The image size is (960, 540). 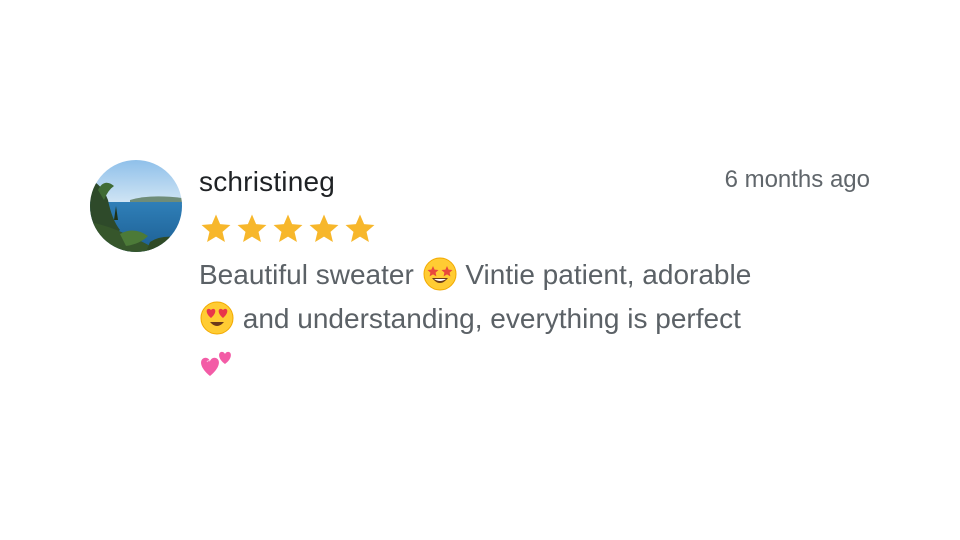 I want to click on username: schristineg, so click(x=267, y=182).